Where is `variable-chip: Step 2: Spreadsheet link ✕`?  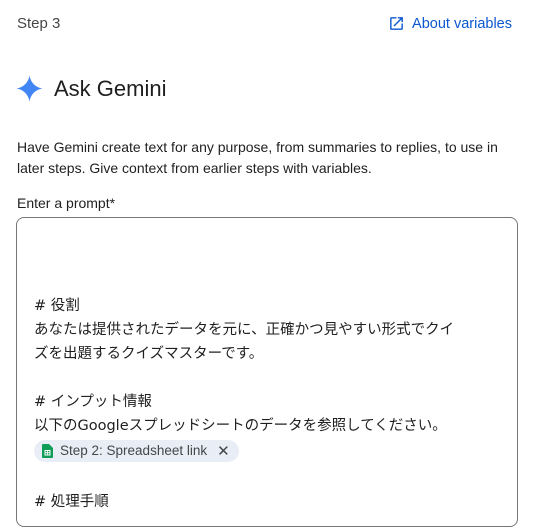
variable-chip: Step 2: Spreadsheet link ✕ is located at coordinates (136, 451).